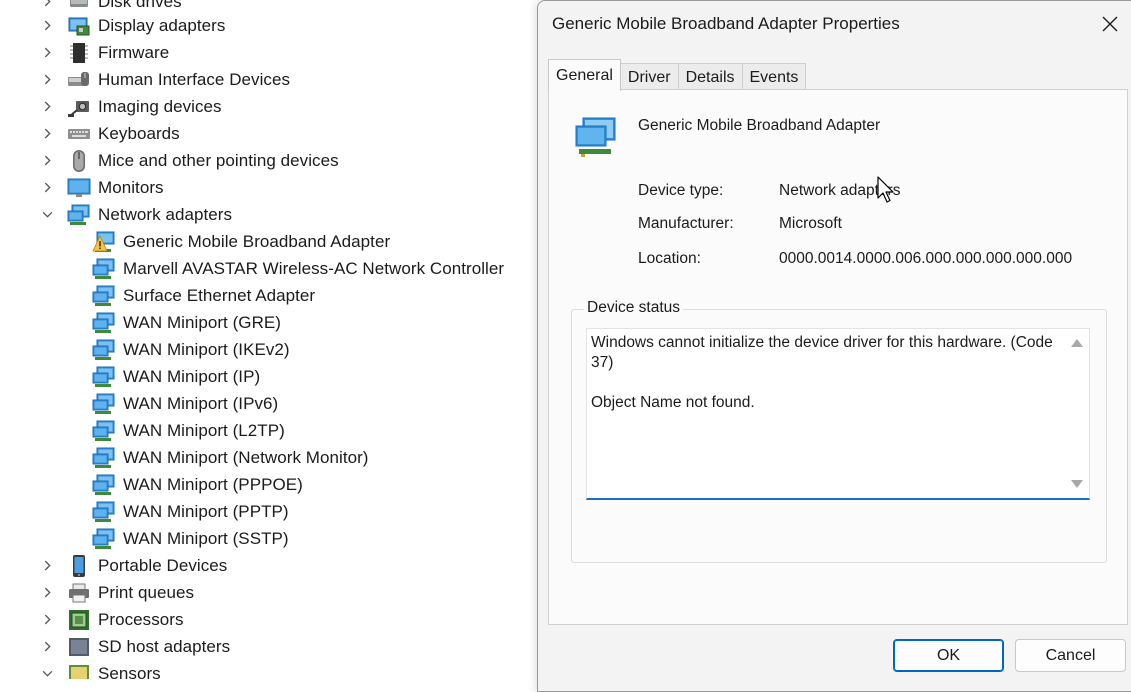 This screenshot has height=692, width=1131. Describe the element at coordinates (194, 79) in the screenshot. I see `tree-category-label: Human Interface Devices` at that location.